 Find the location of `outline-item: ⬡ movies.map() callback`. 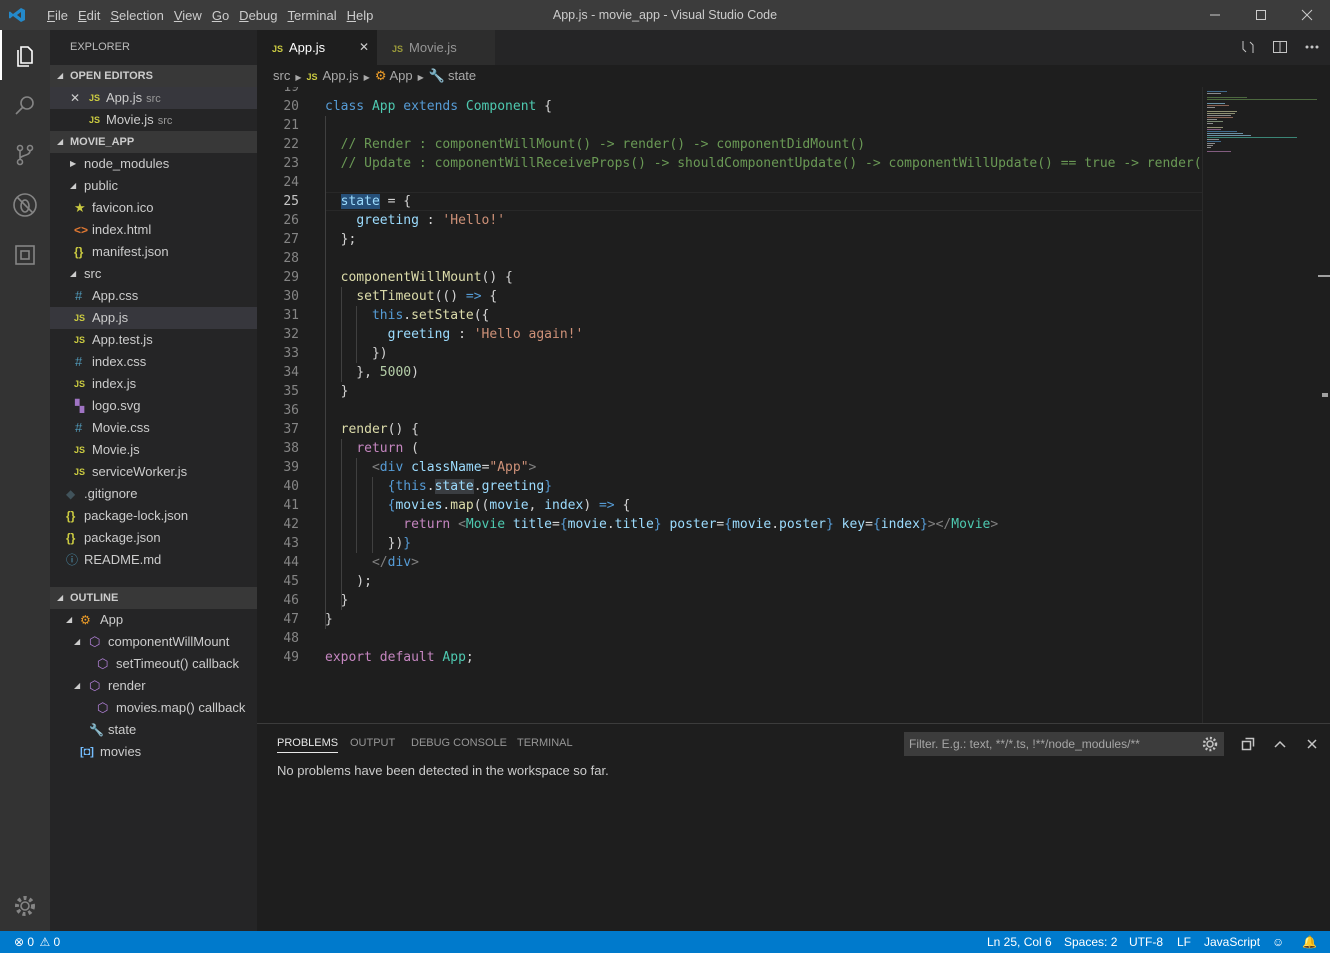

outline-item: ⬡ movies.map() callback is located at coordinates (153, 708).